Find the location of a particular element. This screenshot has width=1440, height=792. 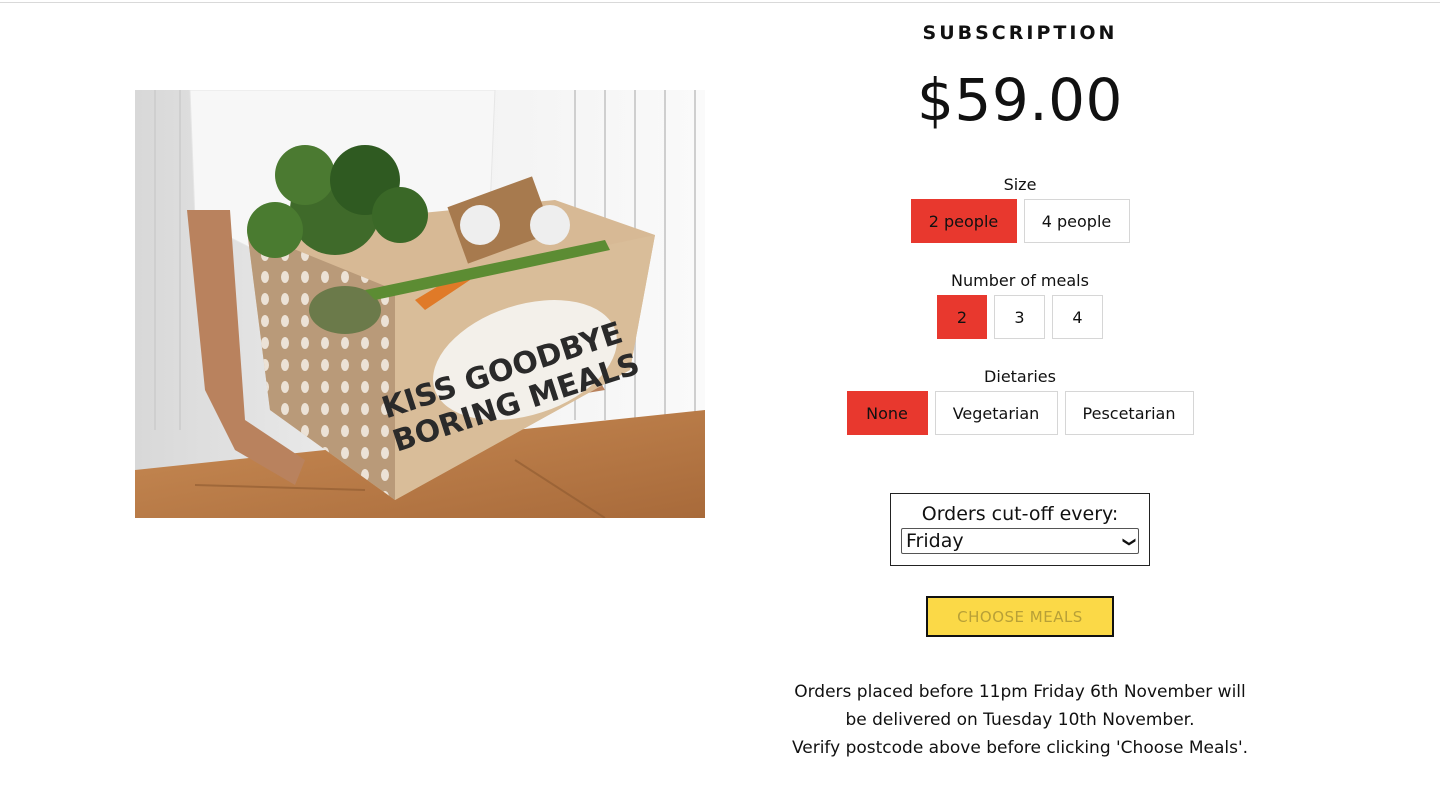

cutoff-day-select: Friday ❯ is located at coordinates (1020, 541).